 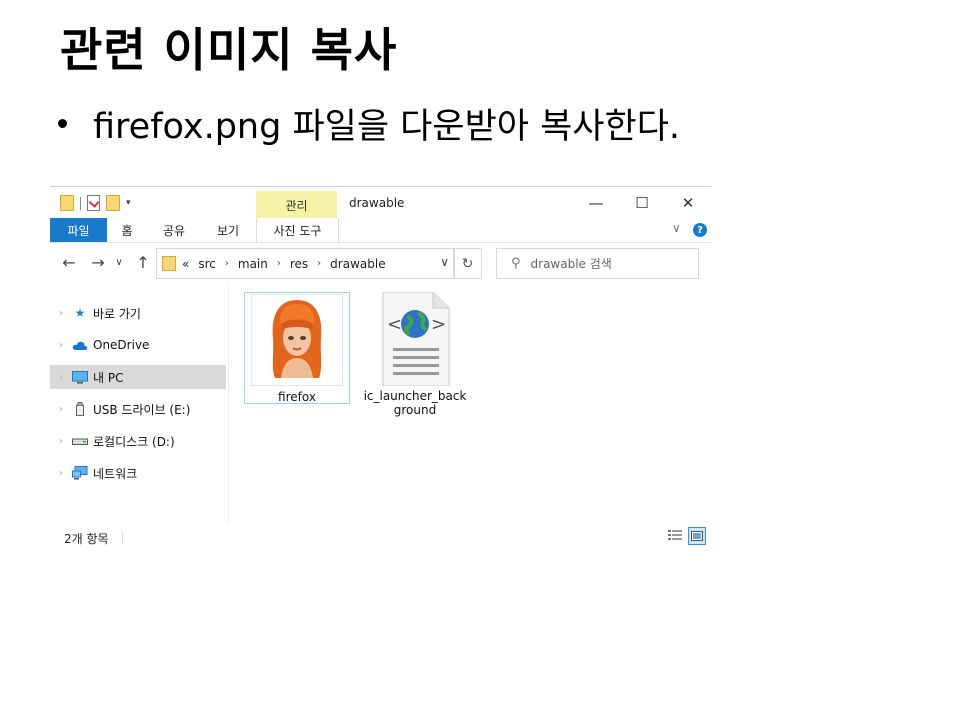 I want to click on up-button: ↑, so click(x=143, y=262).